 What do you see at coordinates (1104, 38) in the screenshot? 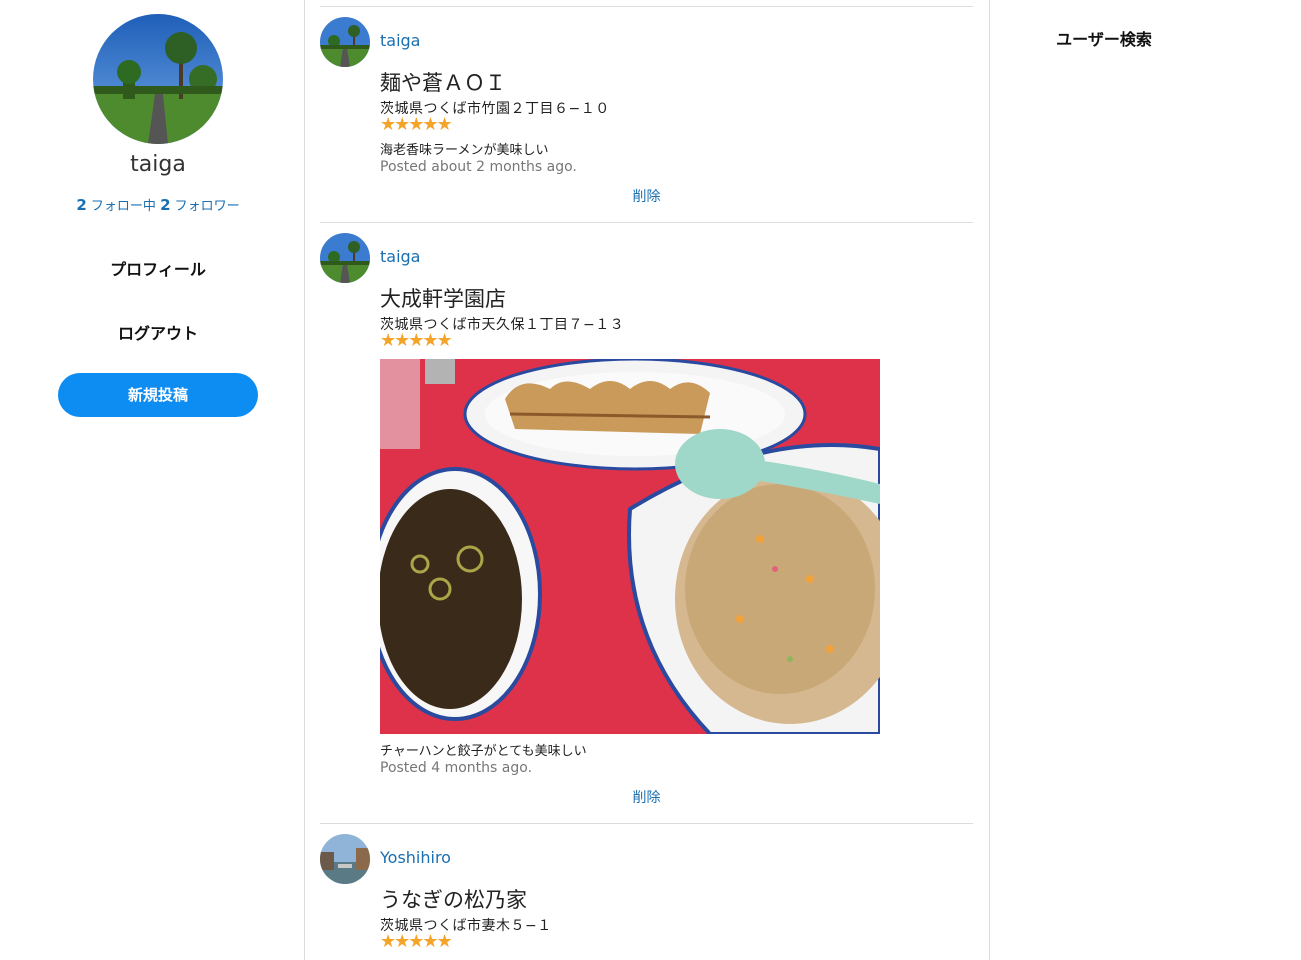
I see `user-search-link: ユーザー検索` at bounding box center [1104, 38].